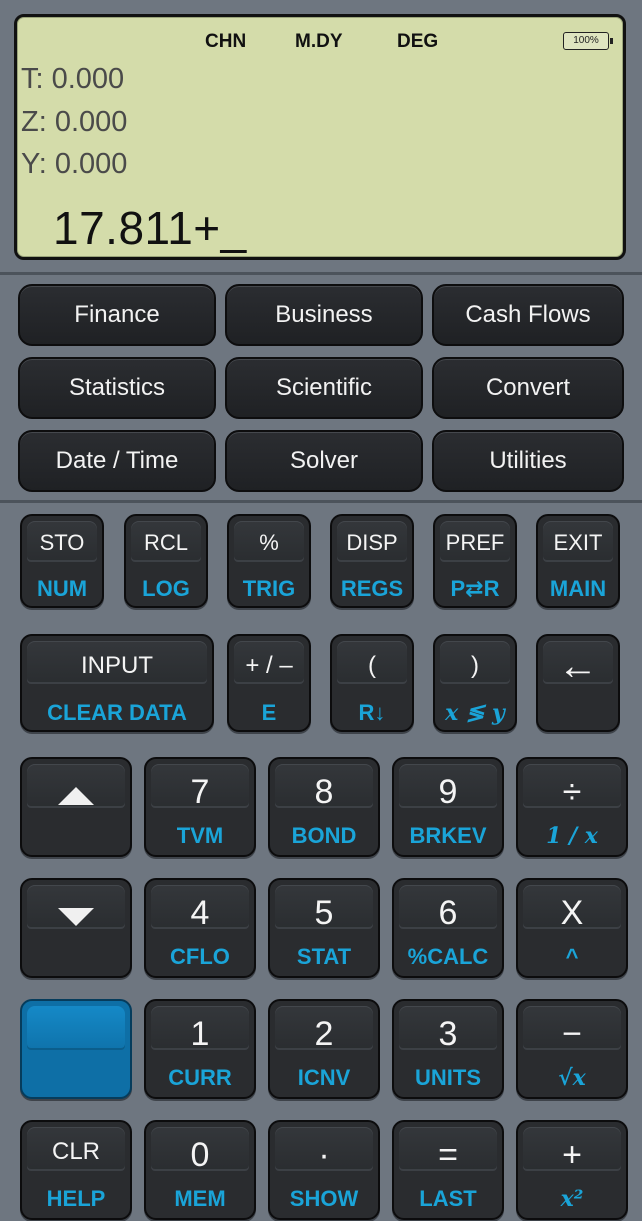  I want to click on pref-key: PREF P⇄R, so click(475, 561).